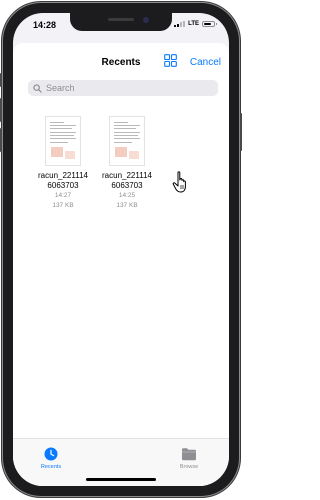  What do you see at coordinates (37, 88) in the screenshot?
I see `search-icon` at bounding box center [37, 88].